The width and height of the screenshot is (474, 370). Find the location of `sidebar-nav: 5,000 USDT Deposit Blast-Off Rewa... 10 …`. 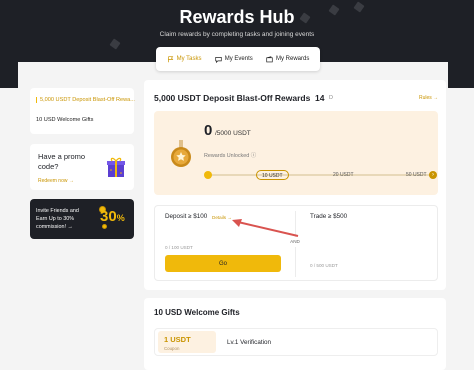

sidebar-nav: 5,000 USDT Deposit Blast-Off Rewa... 10 … is located at coordinates (82, 111).